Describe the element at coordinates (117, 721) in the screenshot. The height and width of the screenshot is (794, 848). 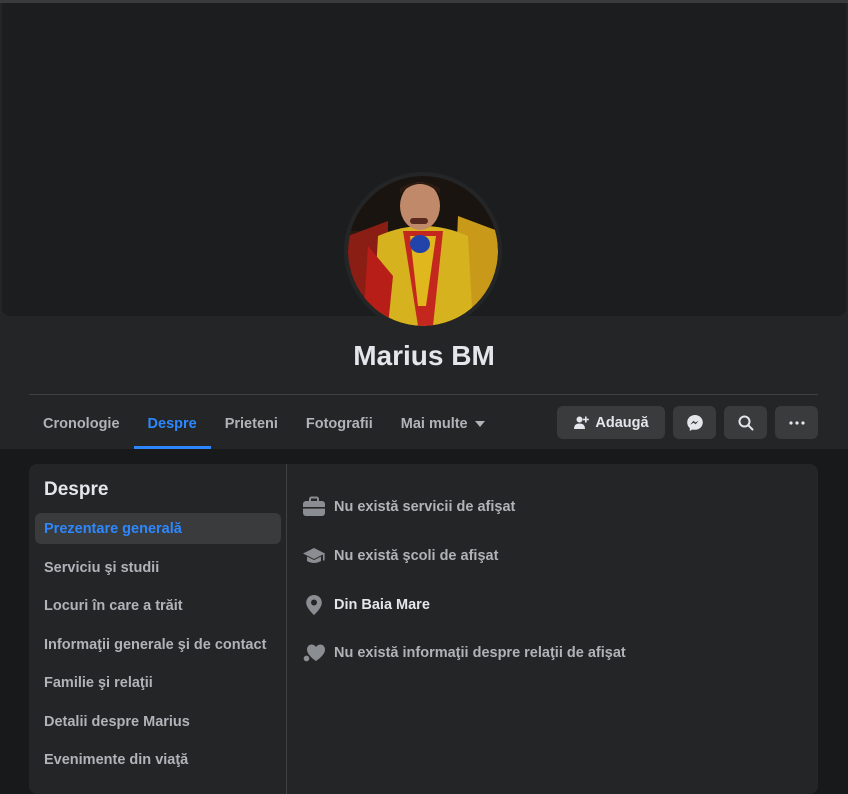
I see `menu-label: Detalii despre Marius` at that location.